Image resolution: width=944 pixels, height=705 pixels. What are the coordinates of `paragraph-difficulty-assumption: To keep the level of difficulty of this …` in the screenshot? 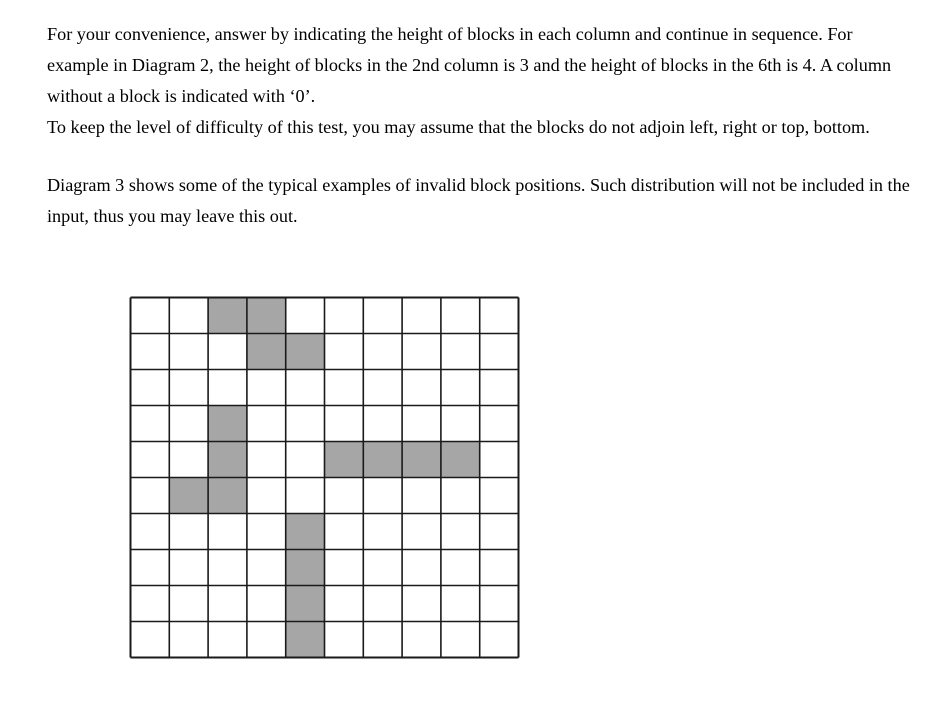 It's located at (458, 127).